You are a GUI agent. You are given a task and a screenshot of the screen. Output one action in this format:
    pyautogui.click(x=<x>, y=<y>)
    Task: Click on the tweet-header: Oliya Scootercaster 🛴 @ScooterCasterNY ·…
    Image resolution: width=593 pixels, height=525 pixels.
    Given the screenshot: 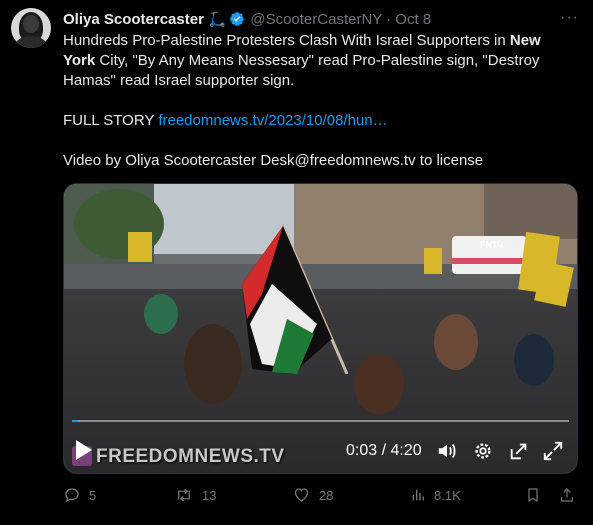 What is the action you would take?
    pyautogui.click(x=323, y=19)
    